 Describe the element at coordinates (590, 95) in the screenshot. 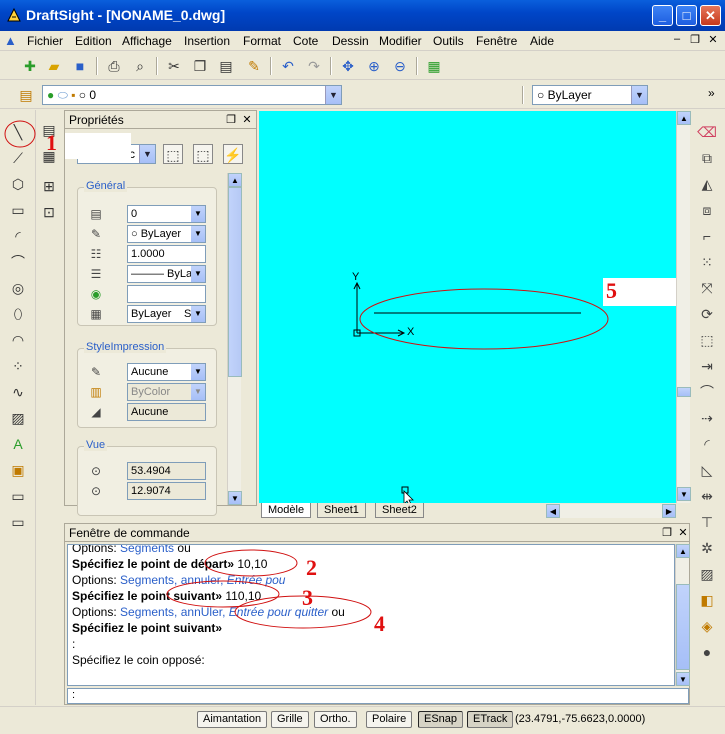

I see `color-combo: ○ ByLayer ▼` at that location.